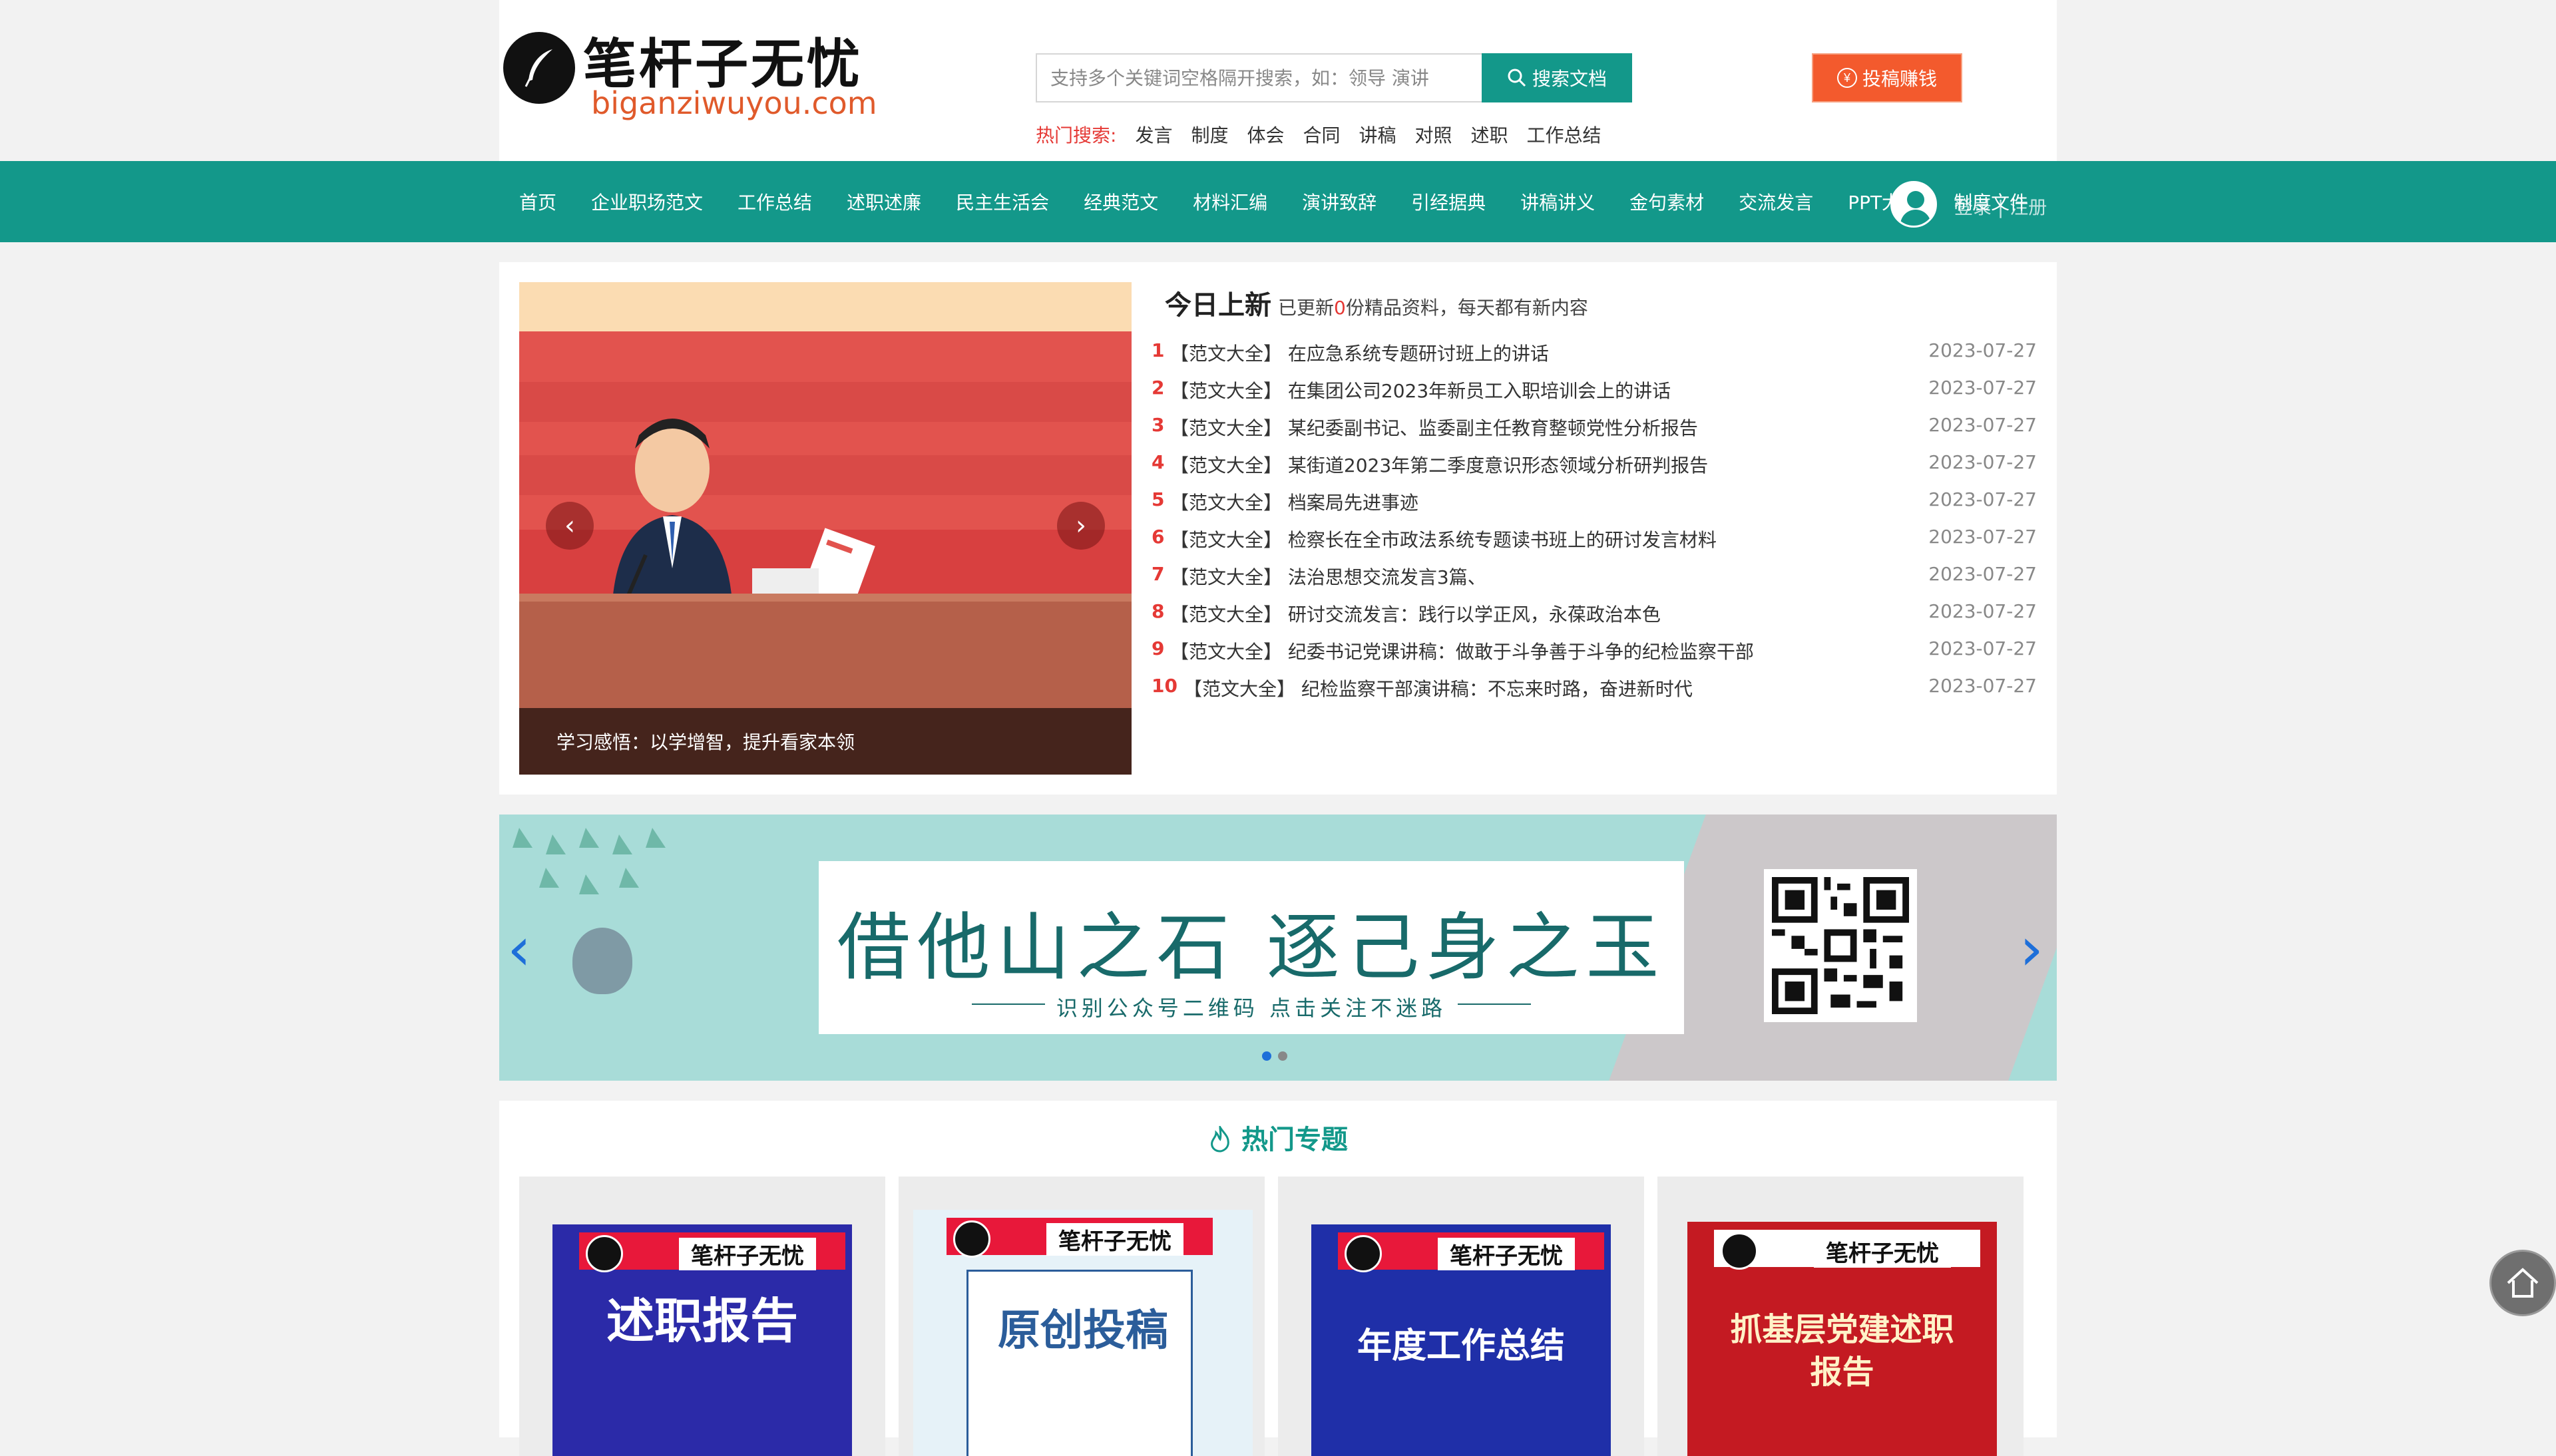  Describe the element at coordinates (1434, 427) in the screenshot. I see `news-title: 【范文大全】 某纪委副书记、监委副主任教育整顿党性分析报告` at that location.